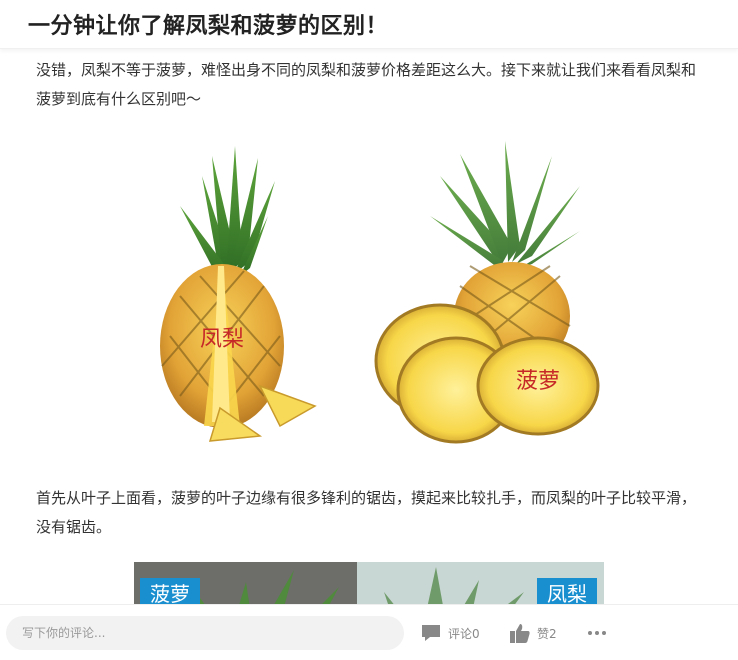 Image resolution: width=738 pixels, height=660 pixels. Describe the element at coordinates (208, 26) in the screenshot. I see `page-title: 一分钟让你了解凤梨和菠萝的区别！` at that location.